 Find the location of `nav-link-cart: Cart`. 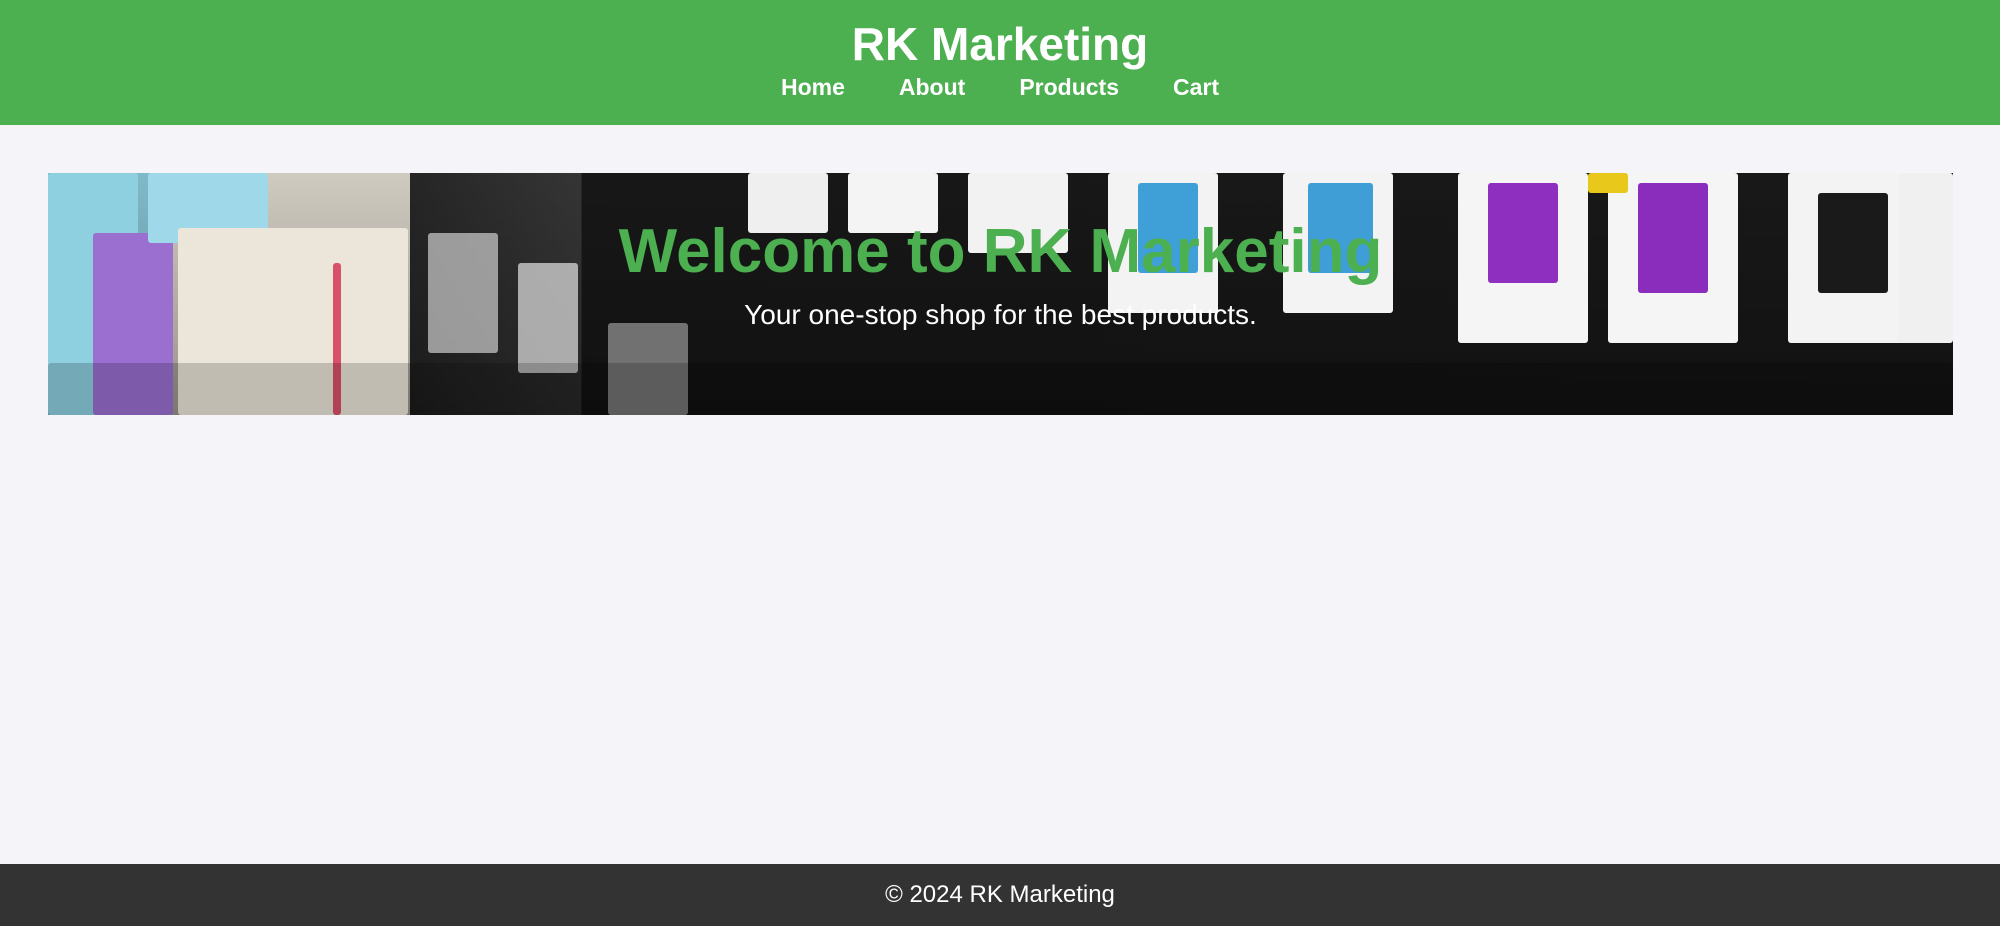

nav-link-cart: Cart is located at coordinates (1196, 87).